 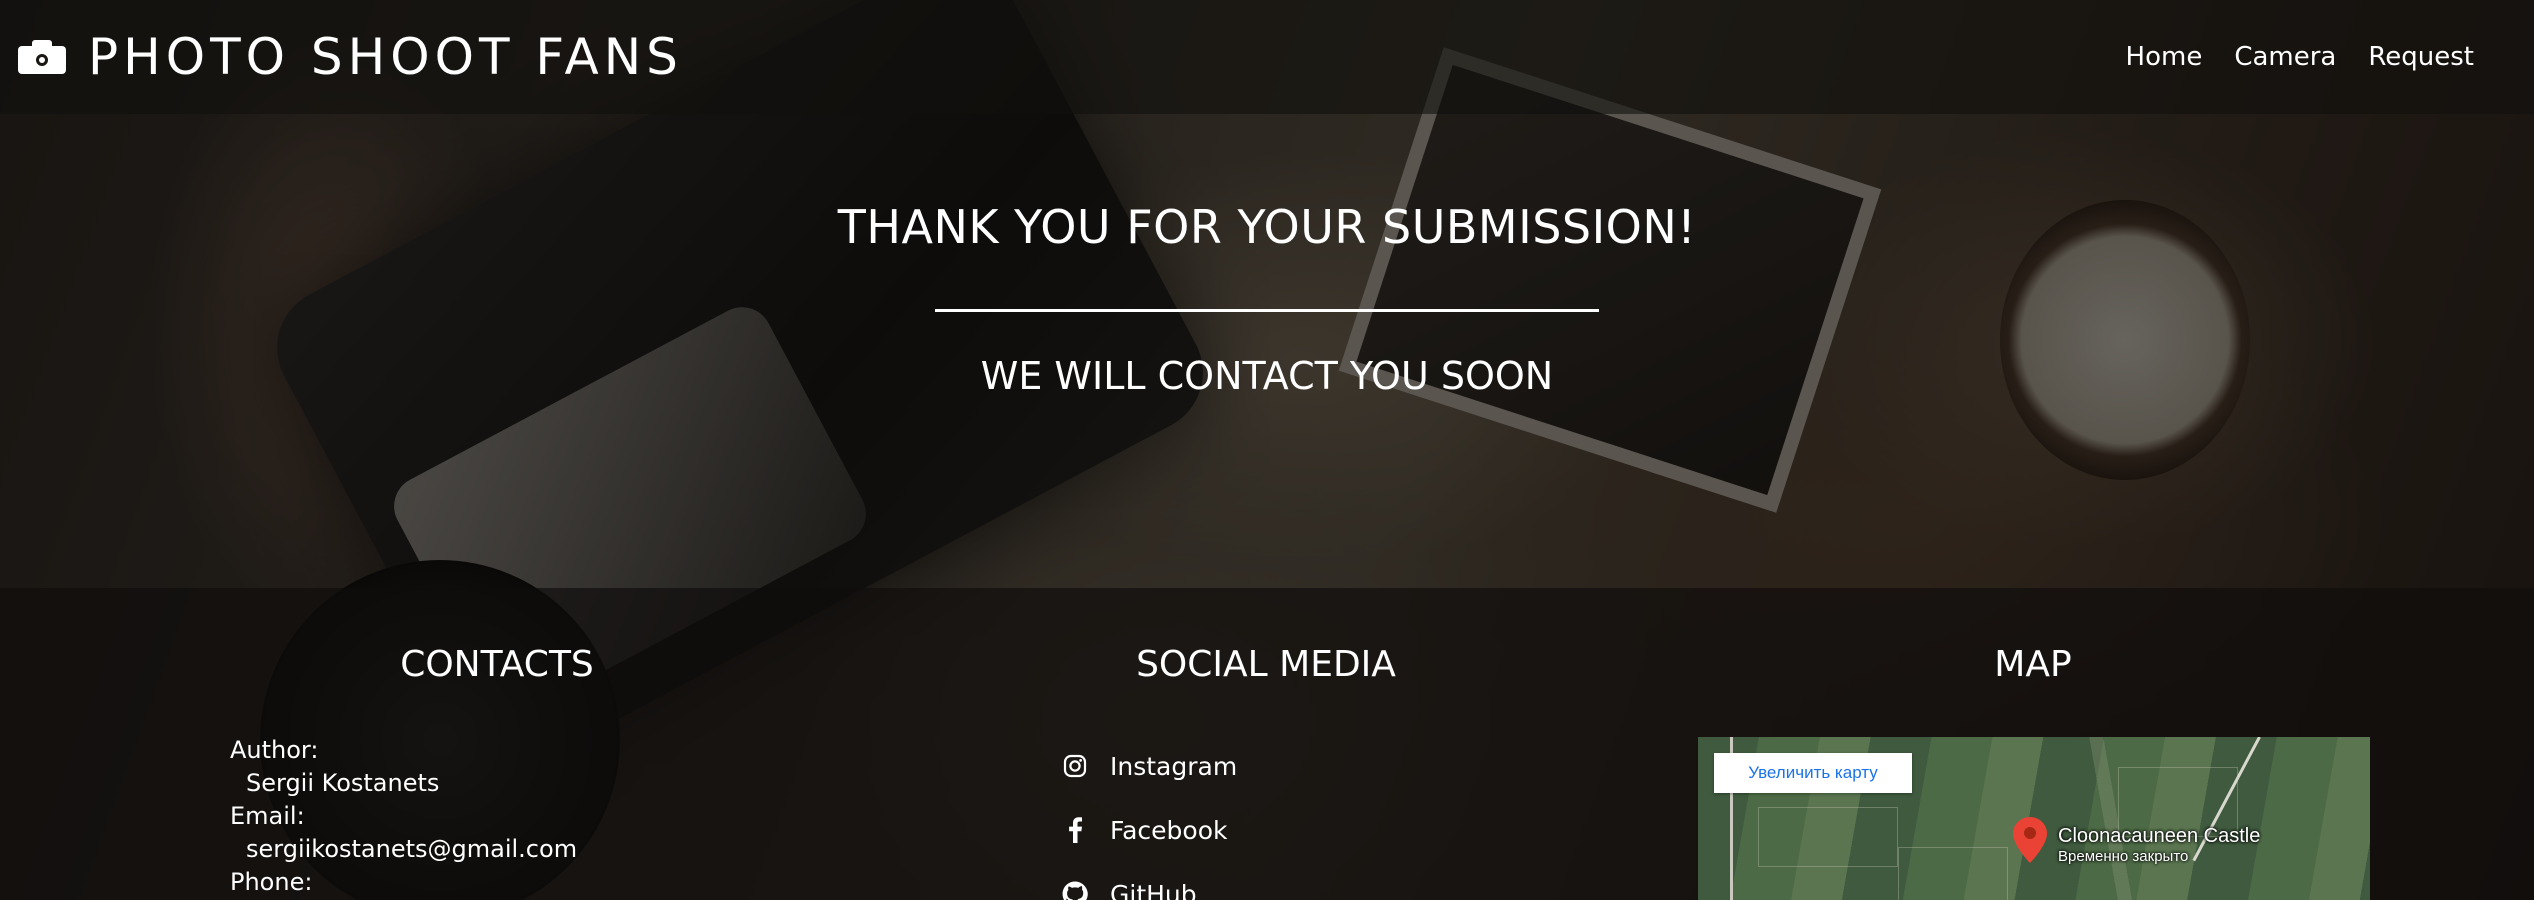 I want to click on enlarge-map-button: Увеличить карту, so click(x=1813, y=773).